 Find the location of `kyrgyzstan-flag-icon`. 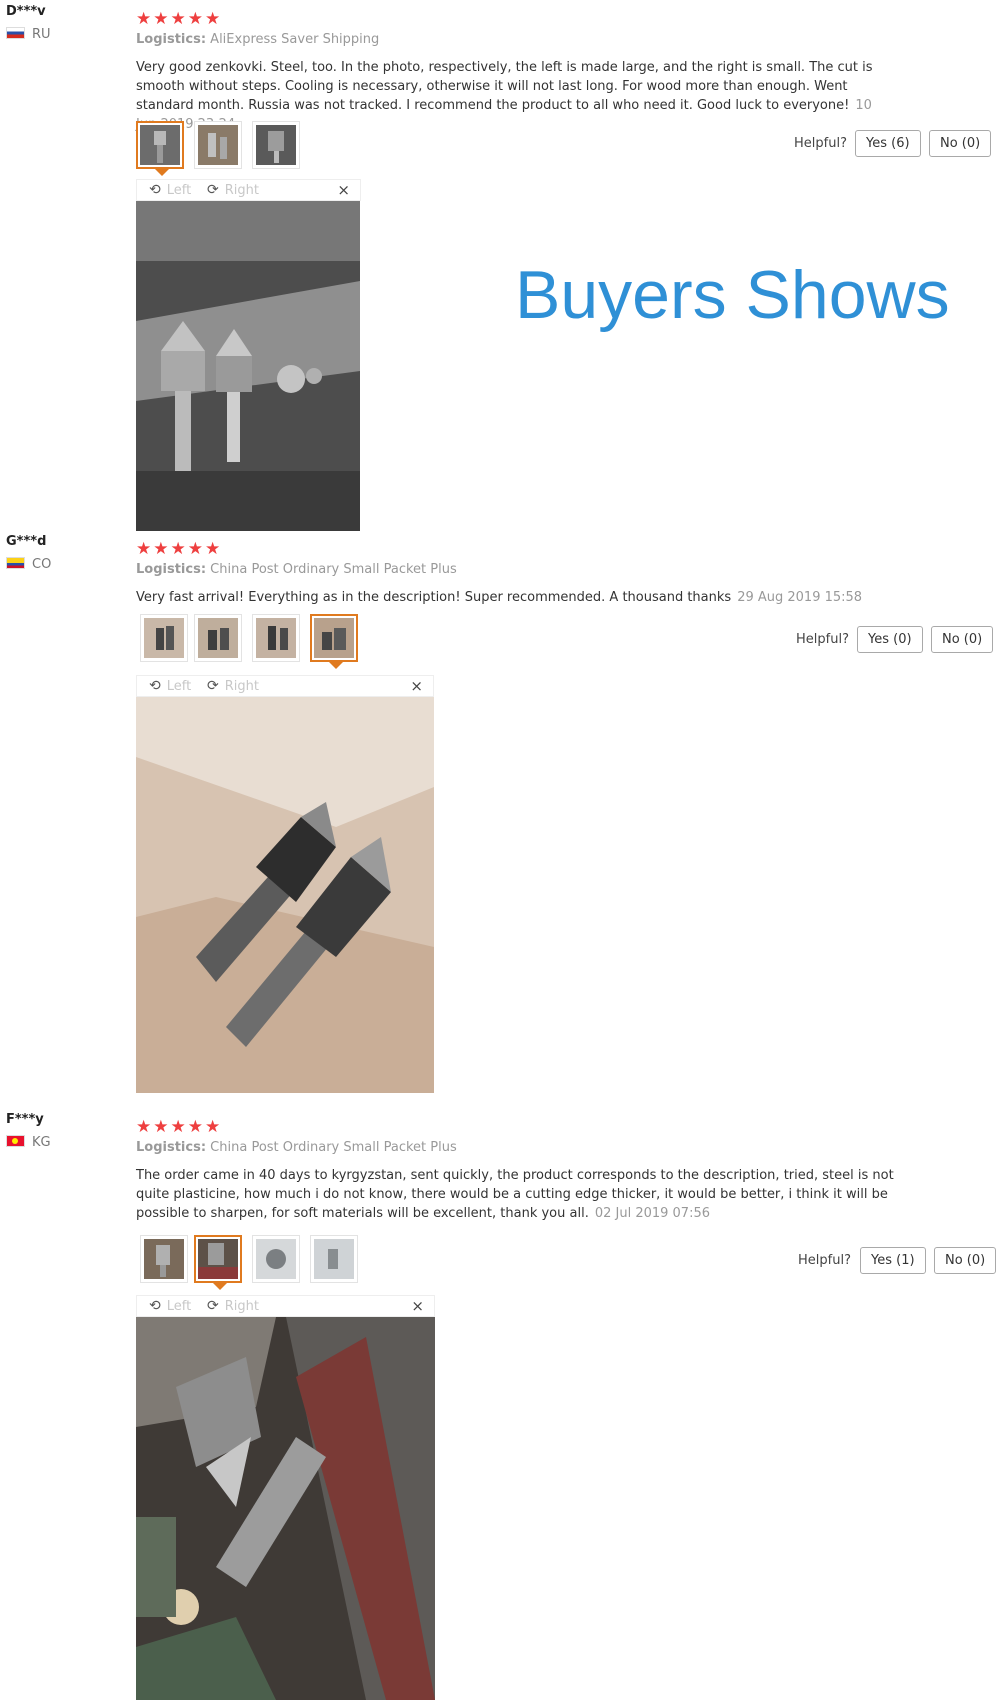

kyrgyzstan-flag-icon is located at coordinates (15, 1141).